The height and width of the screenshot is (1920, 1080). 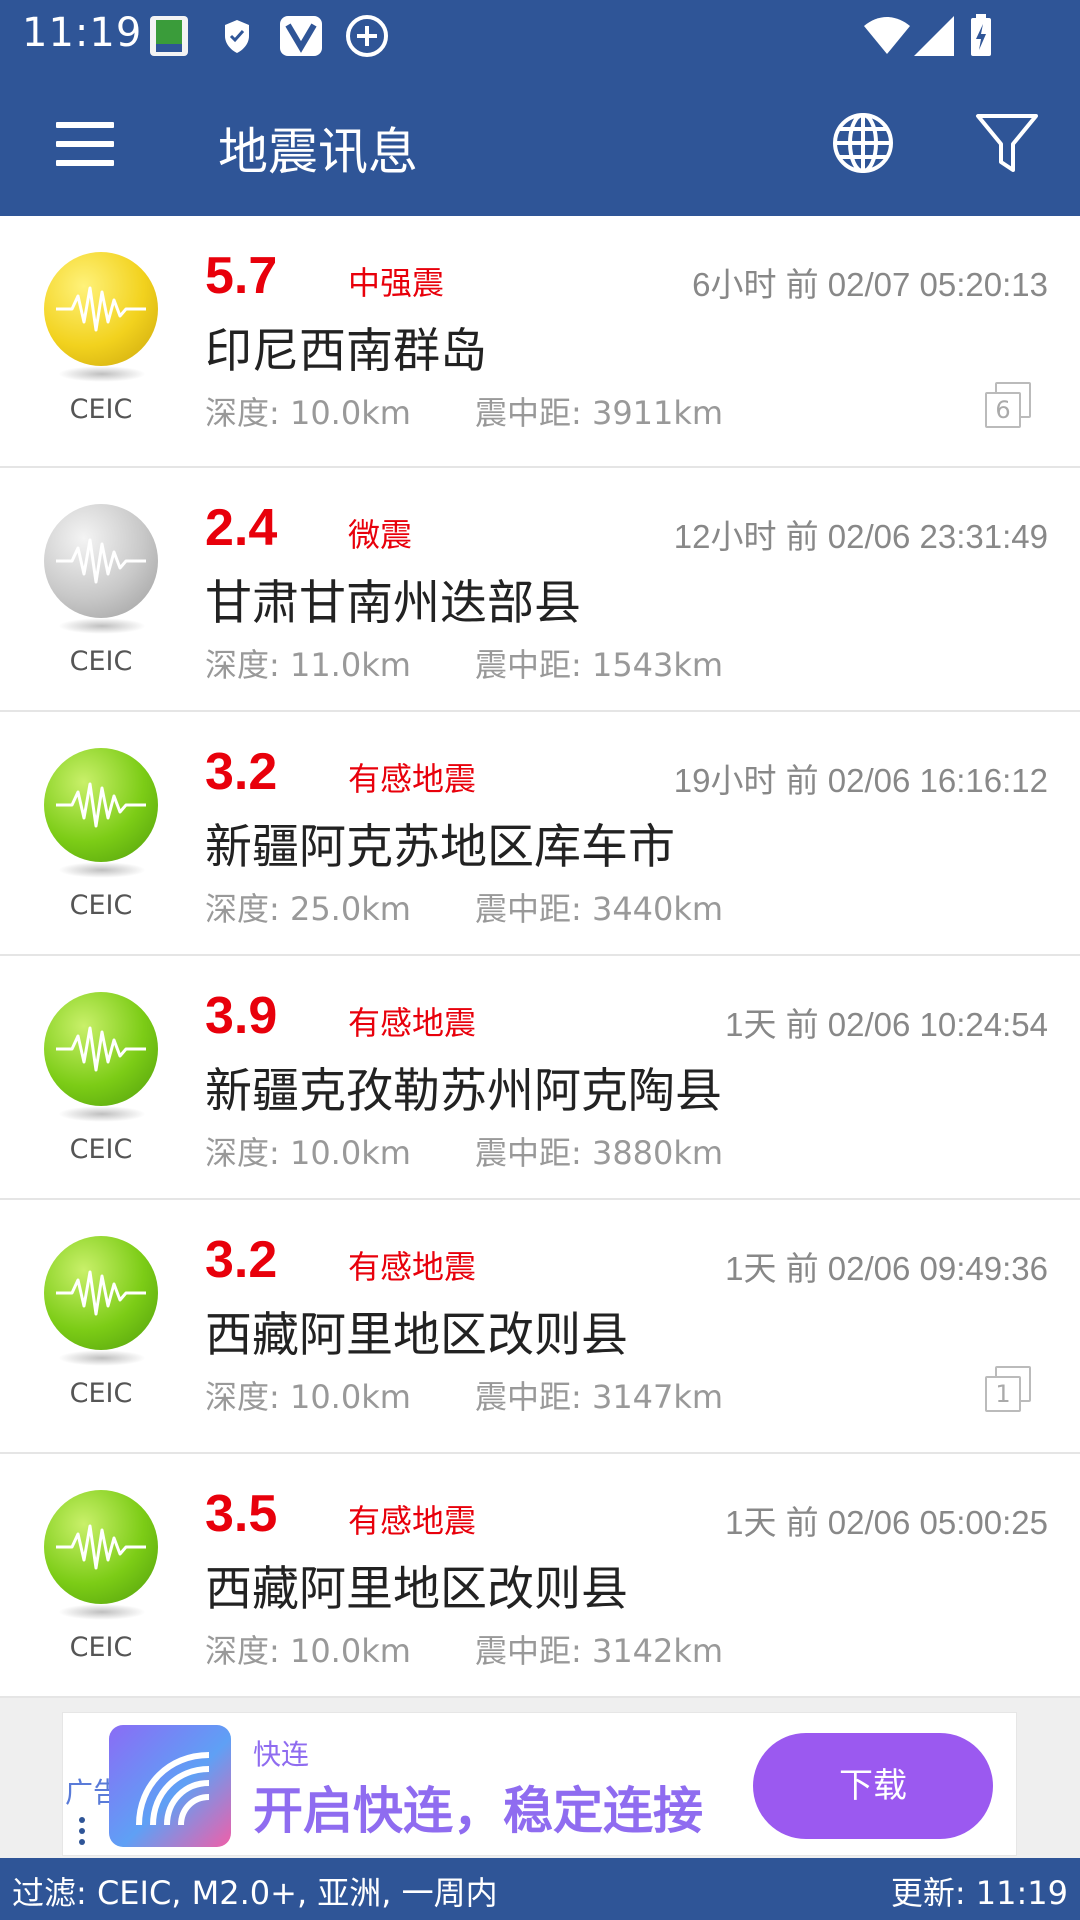 What do you see at coordinates (85, 144) in the screenshot?
I see `menu-icon` at bounding box center [85, 144].